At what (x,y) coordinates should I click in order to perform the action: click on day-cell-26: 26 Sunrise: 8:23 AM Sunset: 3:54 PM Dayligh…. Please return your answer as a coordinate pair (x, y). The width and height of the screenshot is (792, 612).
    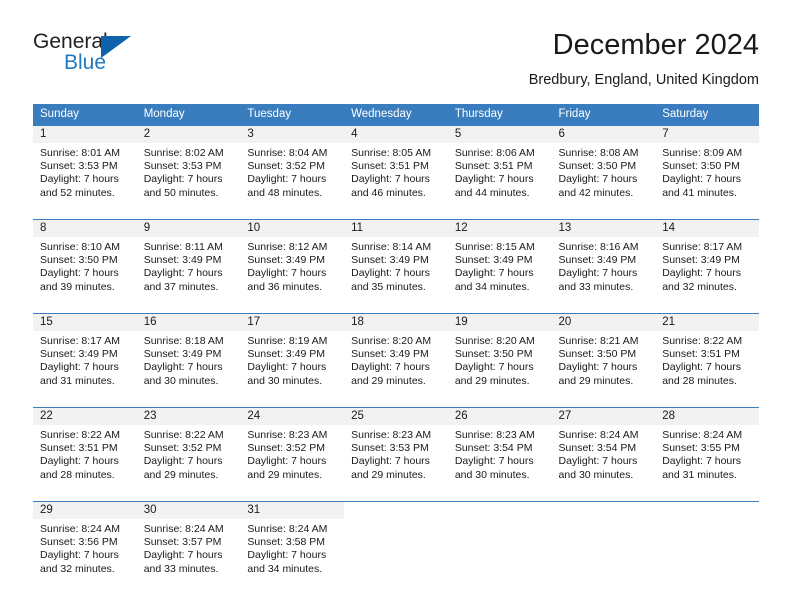
    Looking at the image, I should click on (499, 450).